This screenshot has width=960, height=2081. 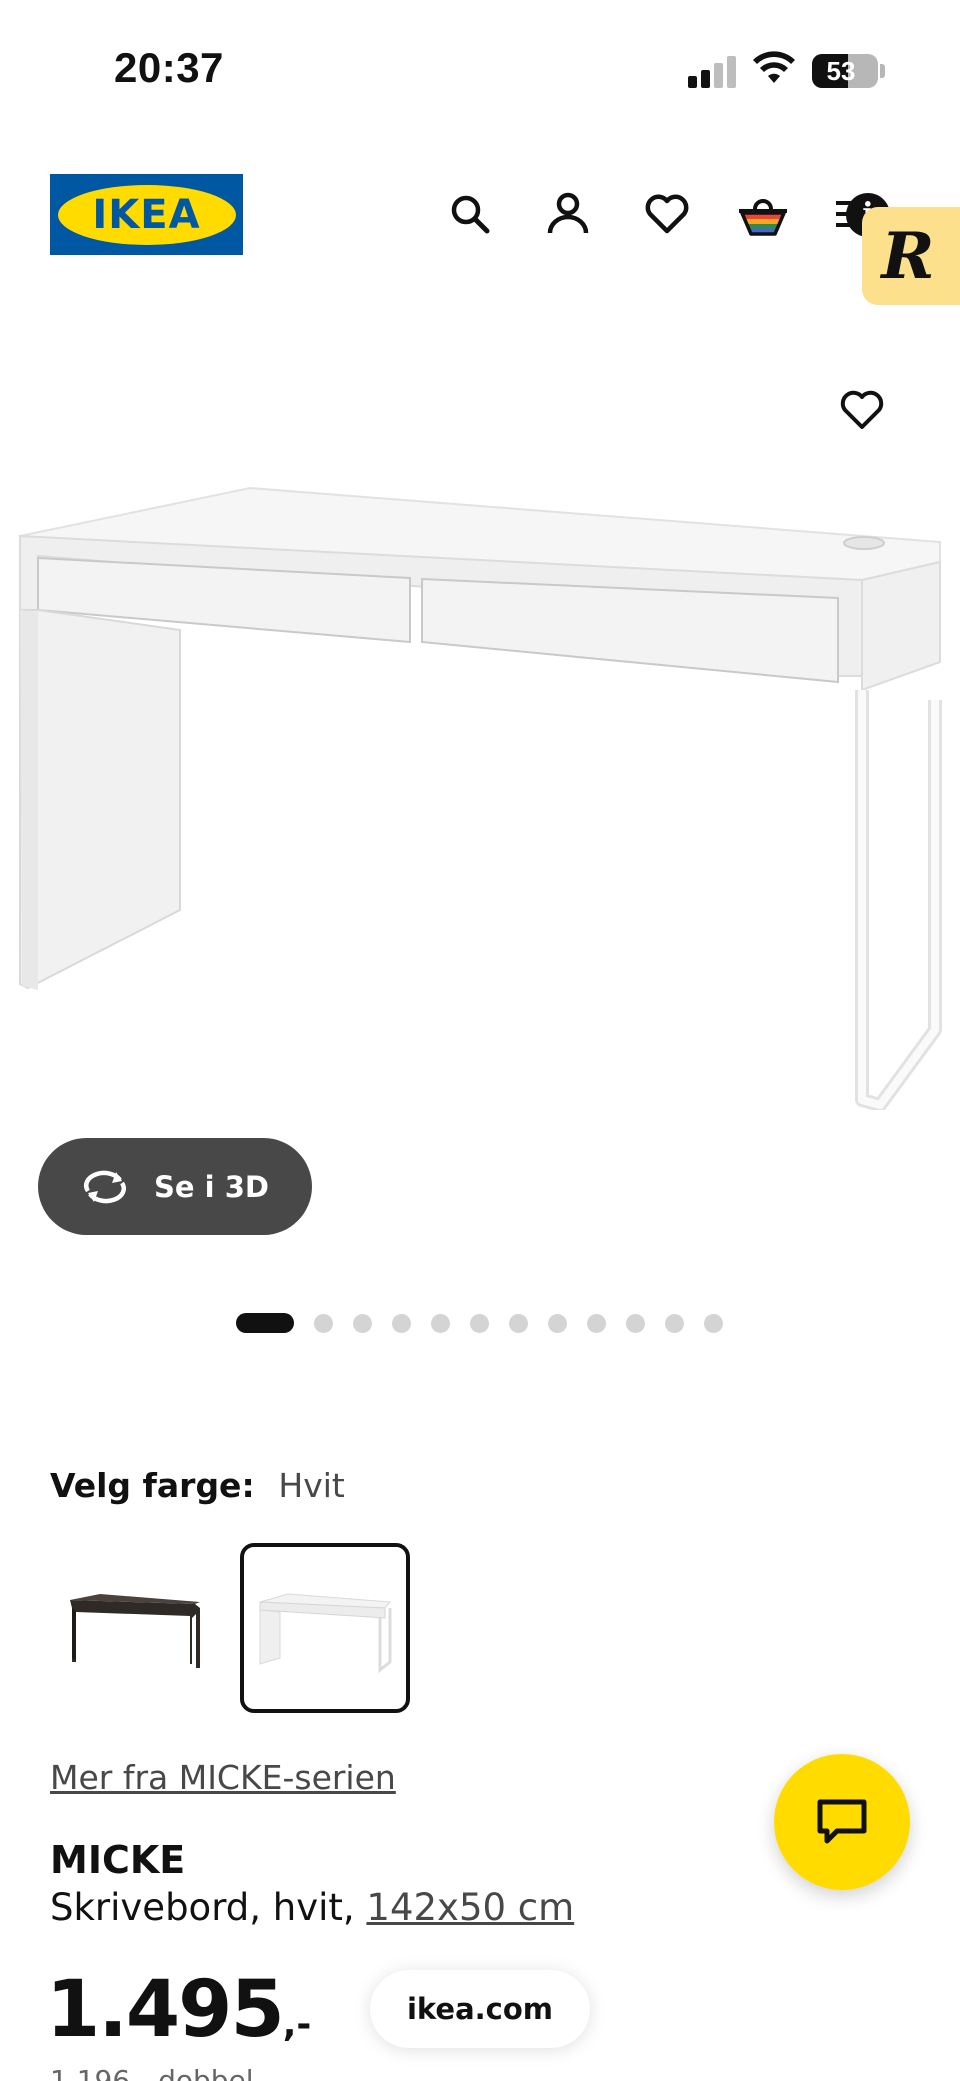 I want to click on extension-letter: R, so click(x=908, y=256).